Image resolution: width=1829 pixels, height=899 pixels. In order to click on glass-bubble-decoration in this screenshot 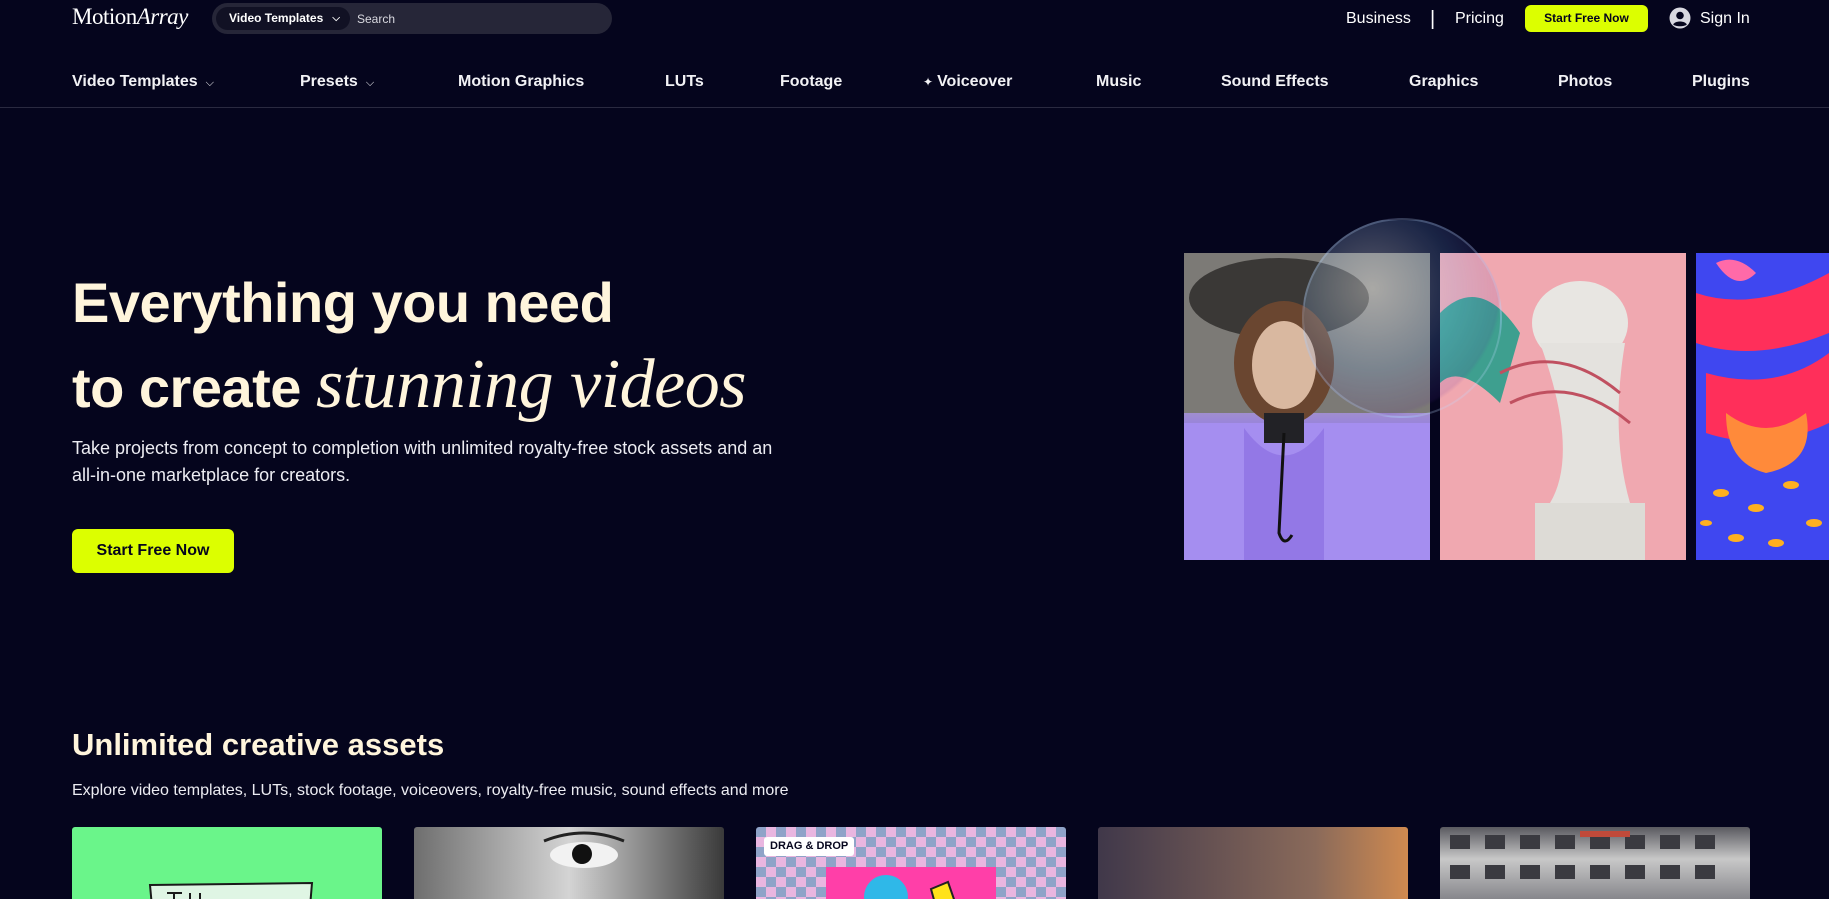, I will do `click(1402, 318)`.